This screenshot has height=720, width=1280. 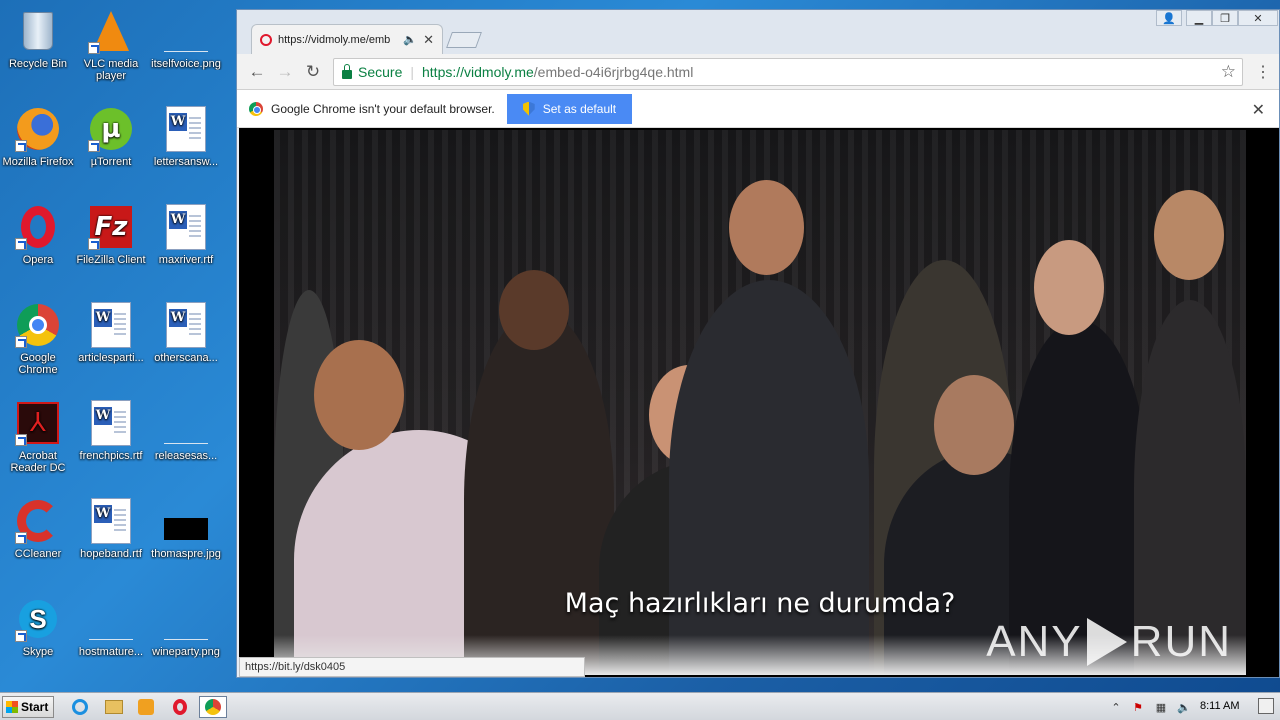 I want to click on uac-shield-icon, so click(x=528, y=108).